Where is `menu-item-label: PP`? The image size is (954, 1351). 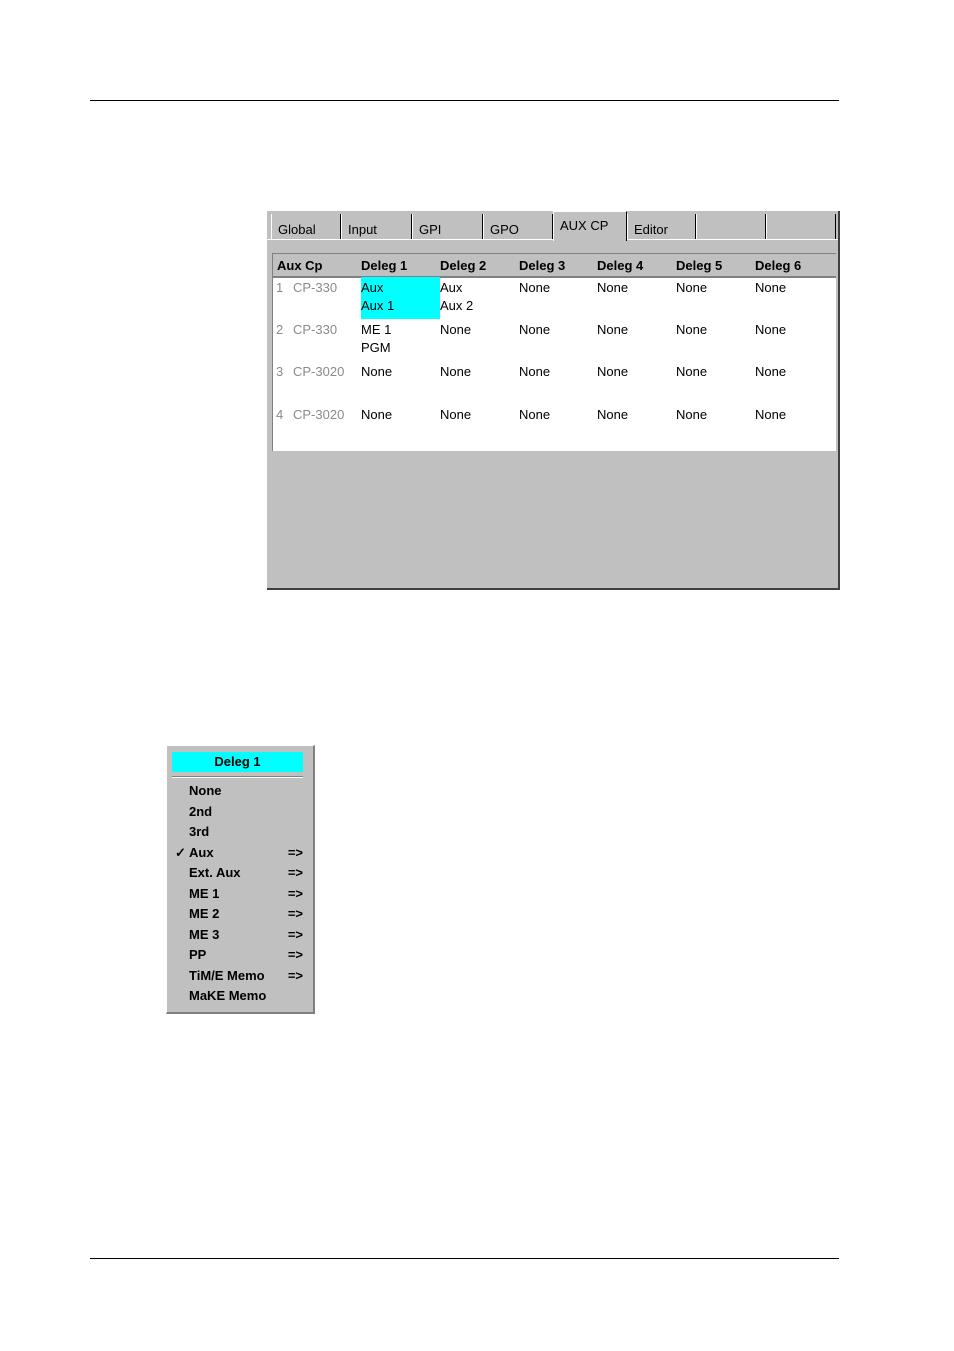
menu-item-label: PP is located at coordinates (198, 954).